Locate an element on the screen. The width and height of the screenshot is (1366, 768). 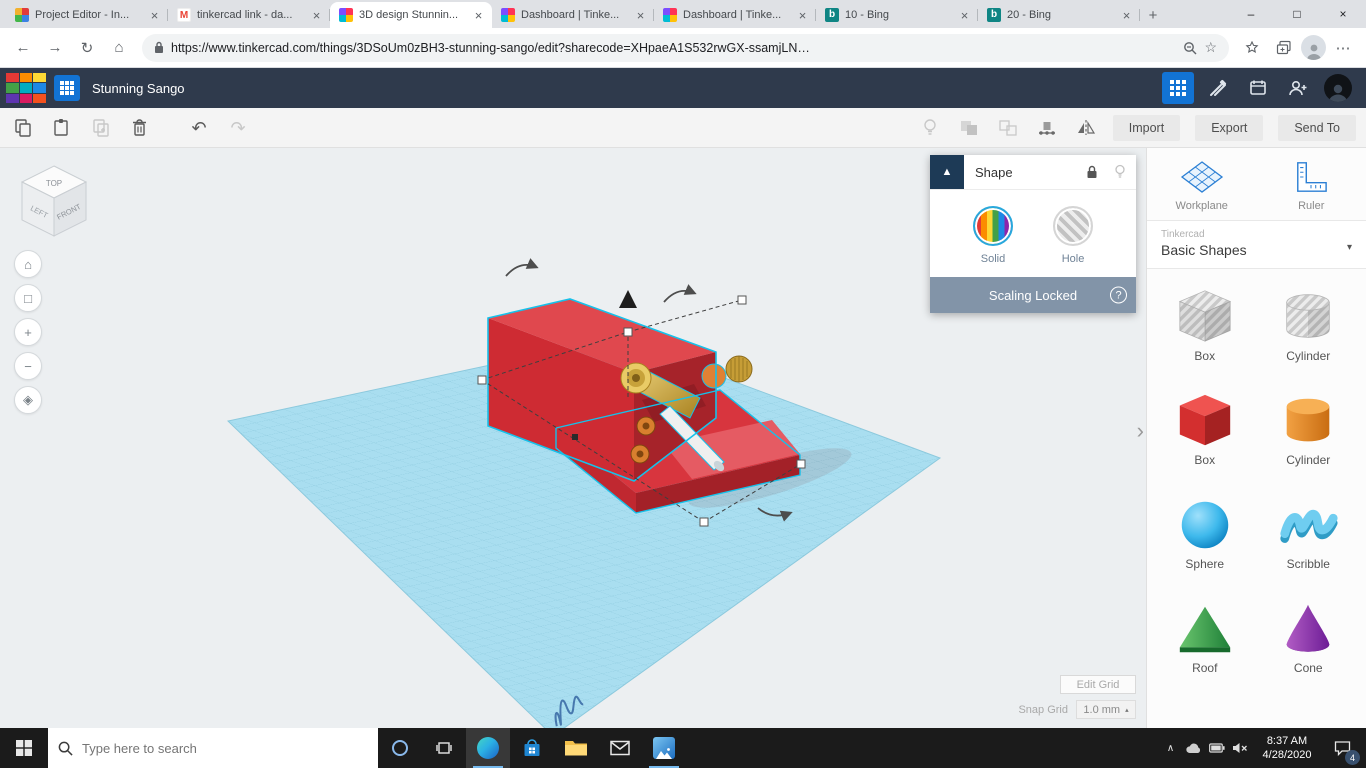
editor-grid-icon is located at coordinates (67, 88).